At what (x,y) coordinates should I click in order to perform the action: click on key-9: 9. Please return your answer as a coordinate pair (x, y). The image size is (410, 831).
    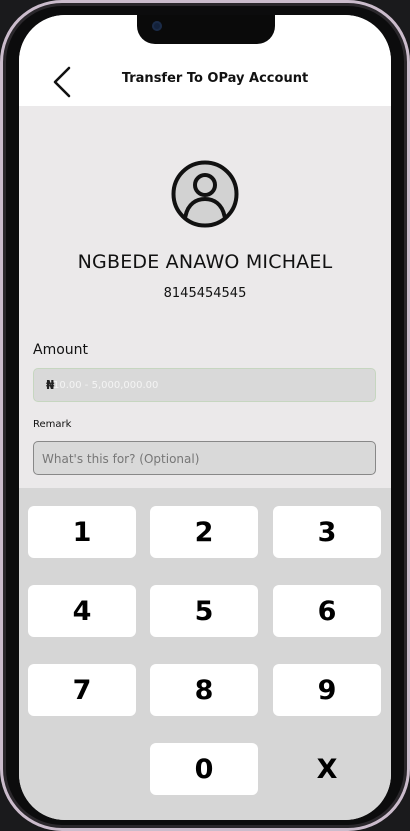
    Looking at the image, I should click on (327, 690).